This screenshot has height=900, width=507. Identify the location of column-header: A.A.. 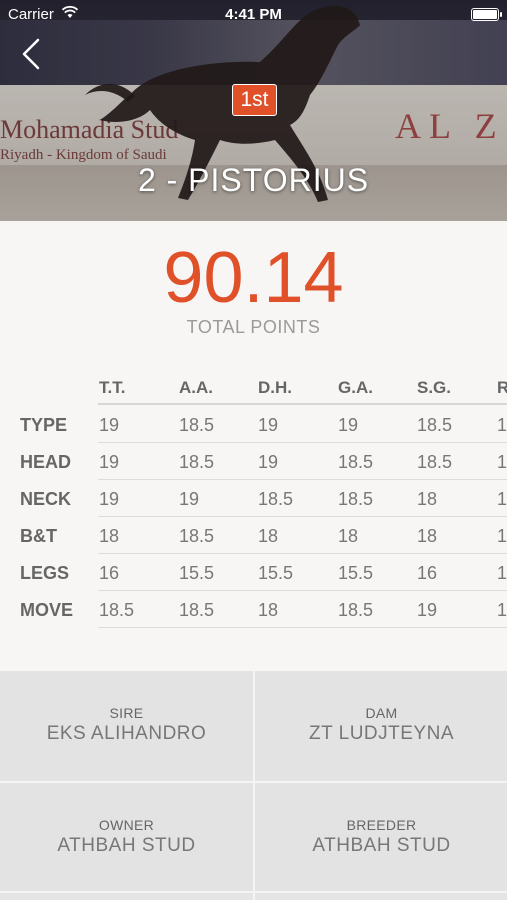
(196, 387).